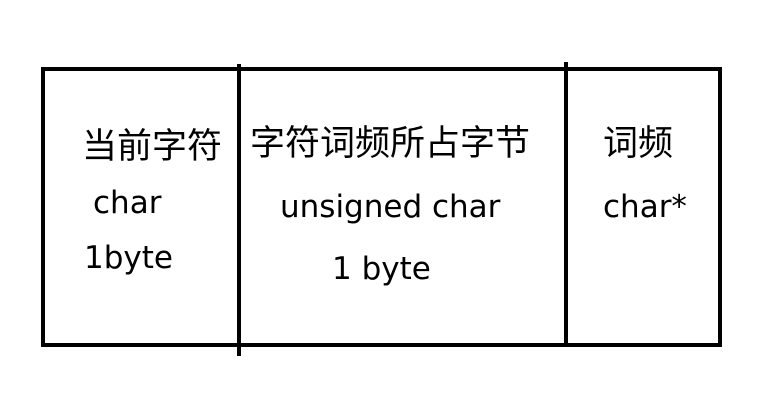 The image size is (779, 410). Describe the element at coordinates (128, 258) in the screenshot. I see `cell-1-size: 1byte` at that location.